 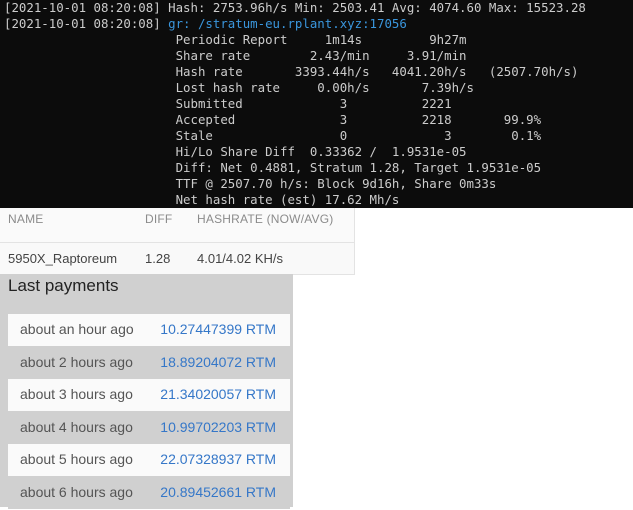 I want to click on column-header-name: NAME, so click(x=26, y=219).